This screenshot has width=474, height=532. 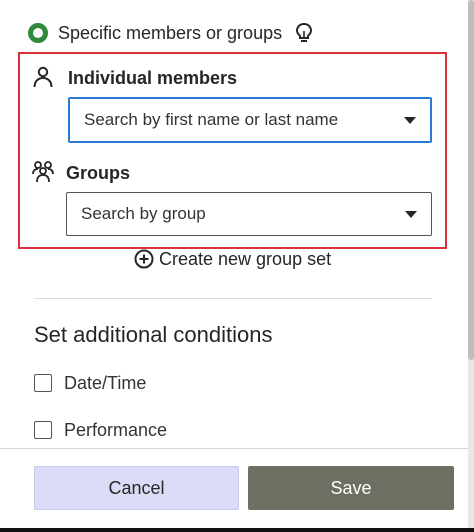 What do you see at coordinates (351, 488) in the screenshot?
I see `save-button: Save` at bounding box center [351, 488].